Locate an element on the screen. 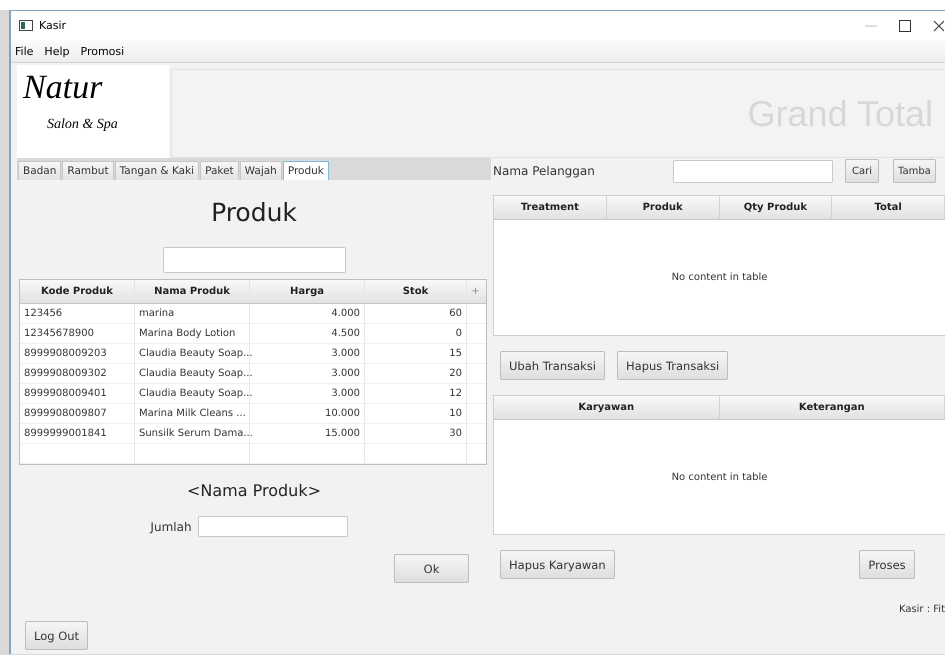 This screenshot has width=945, height=655. tab: Paket is located at coordinates (219, 170).